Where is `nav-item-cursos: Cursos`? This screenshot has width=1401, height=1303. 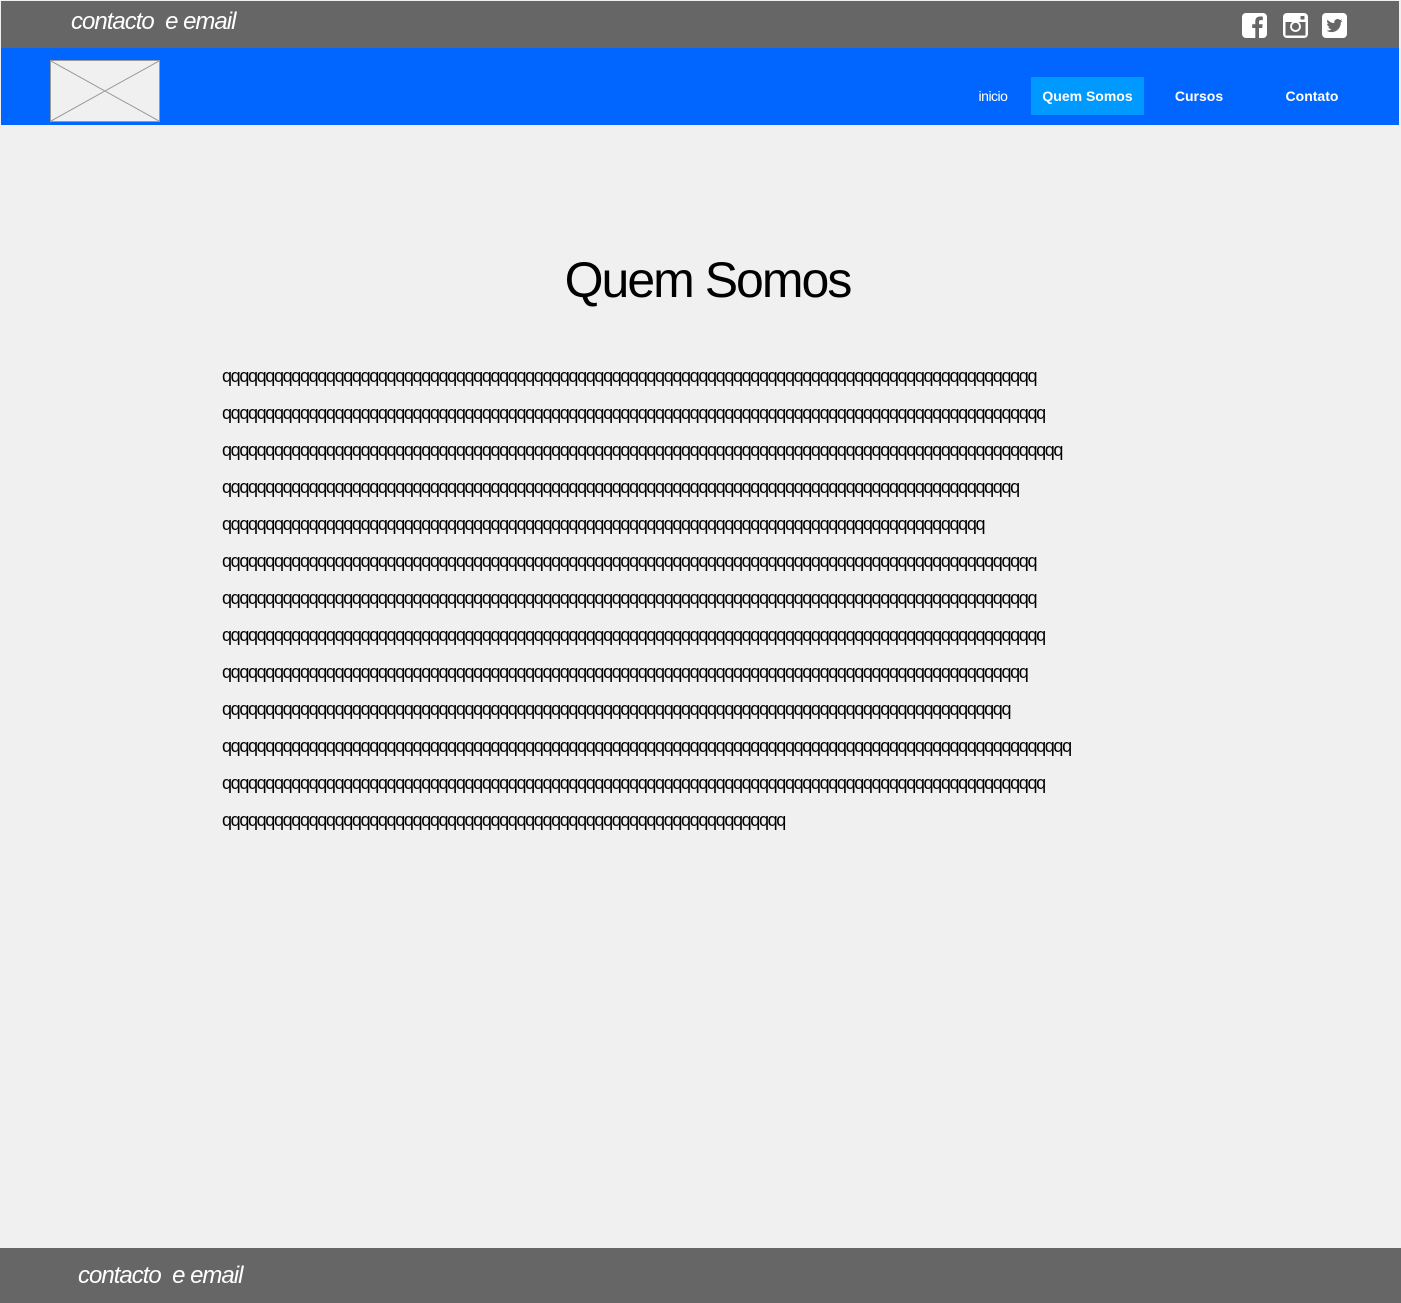 nav-item-cursos: Cursos is located at coordinates (1199, 96).